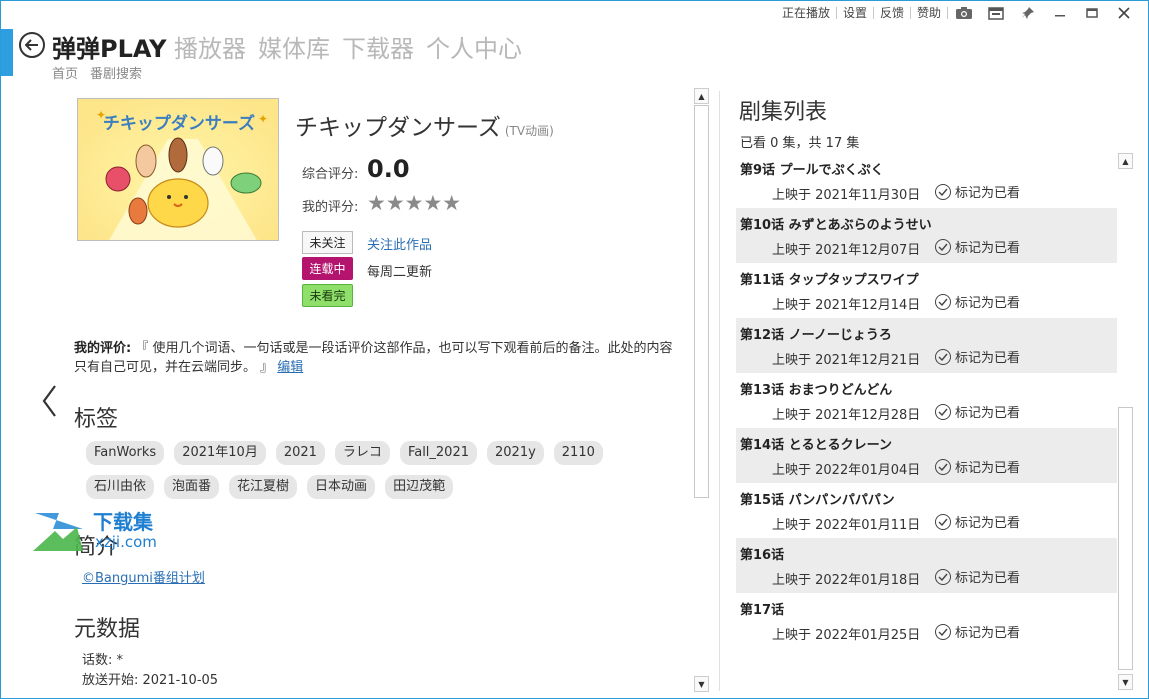 This screenshot has width=1149, height=699. I want to click on breadcrumb-home: 首页, so click(65, 72).